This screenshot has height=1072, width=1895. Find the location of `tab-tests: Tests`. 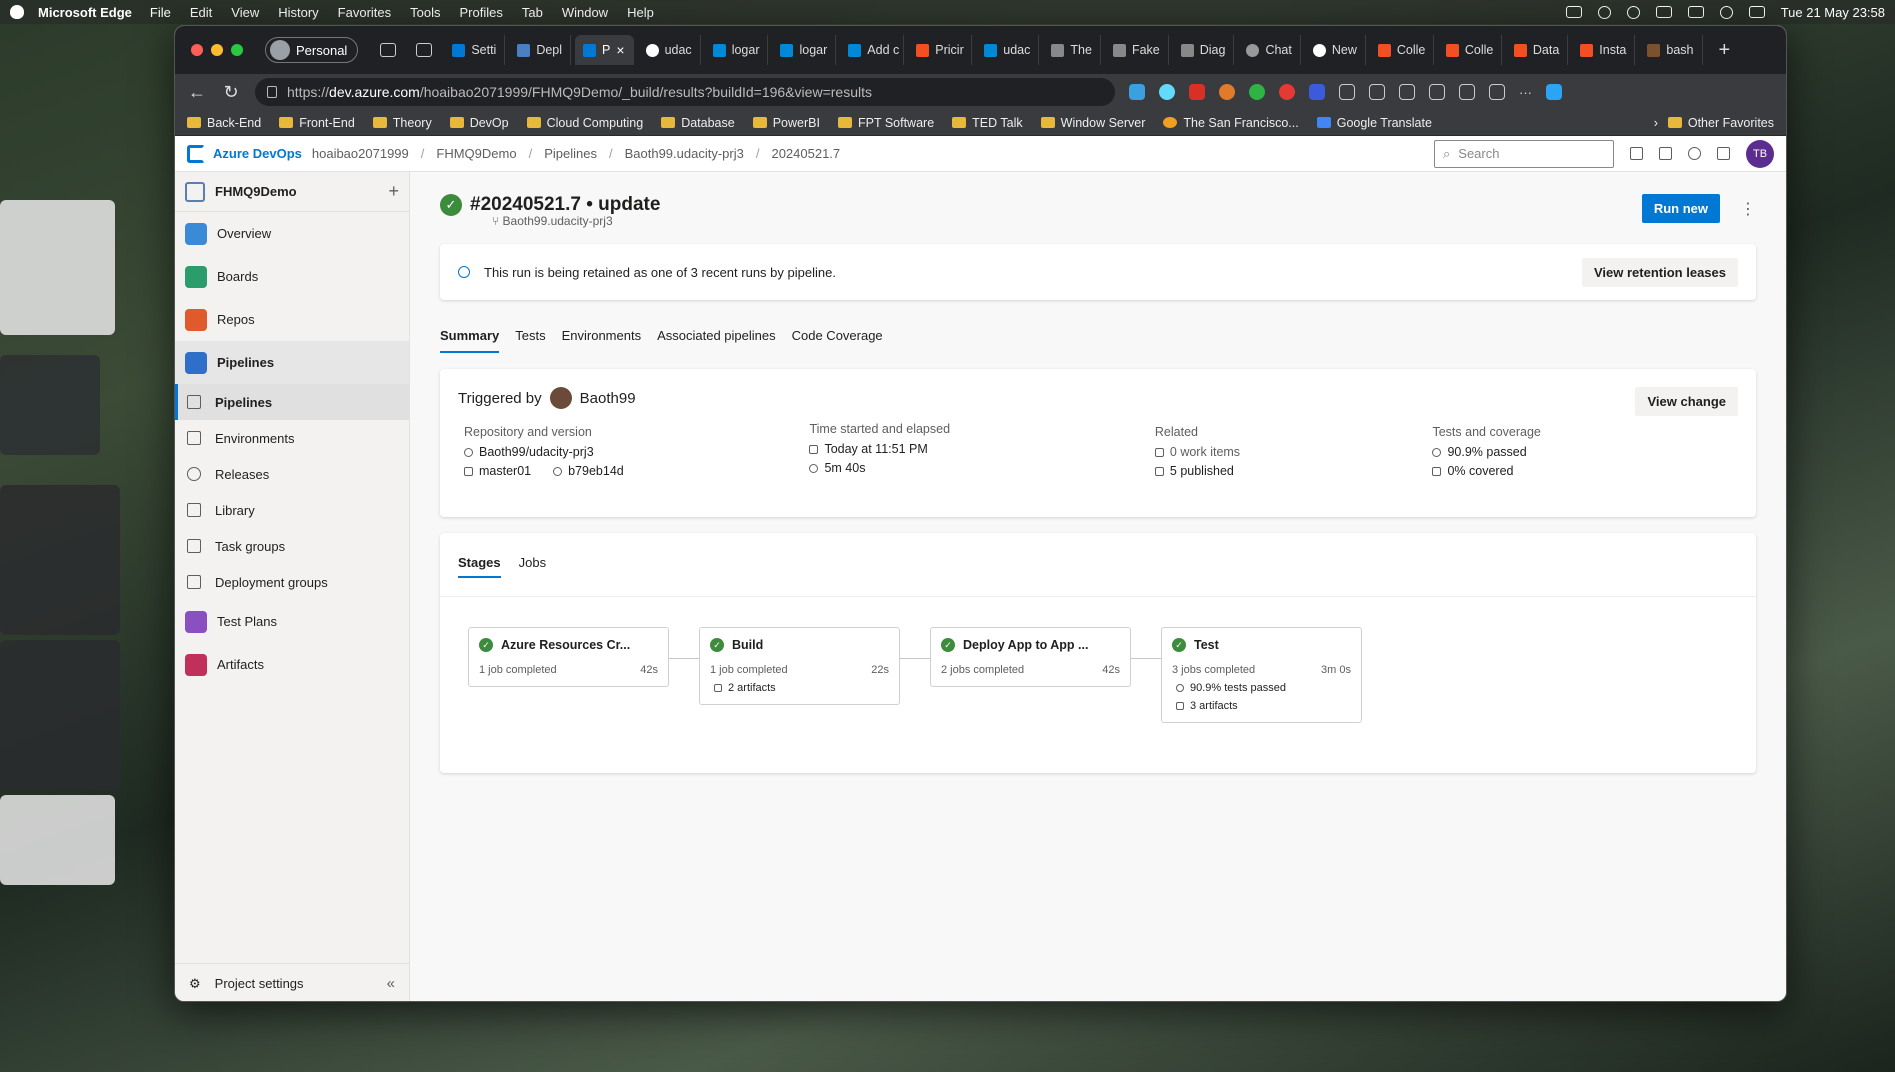

tab-tests: Tests is located at coordinates (530, 340).